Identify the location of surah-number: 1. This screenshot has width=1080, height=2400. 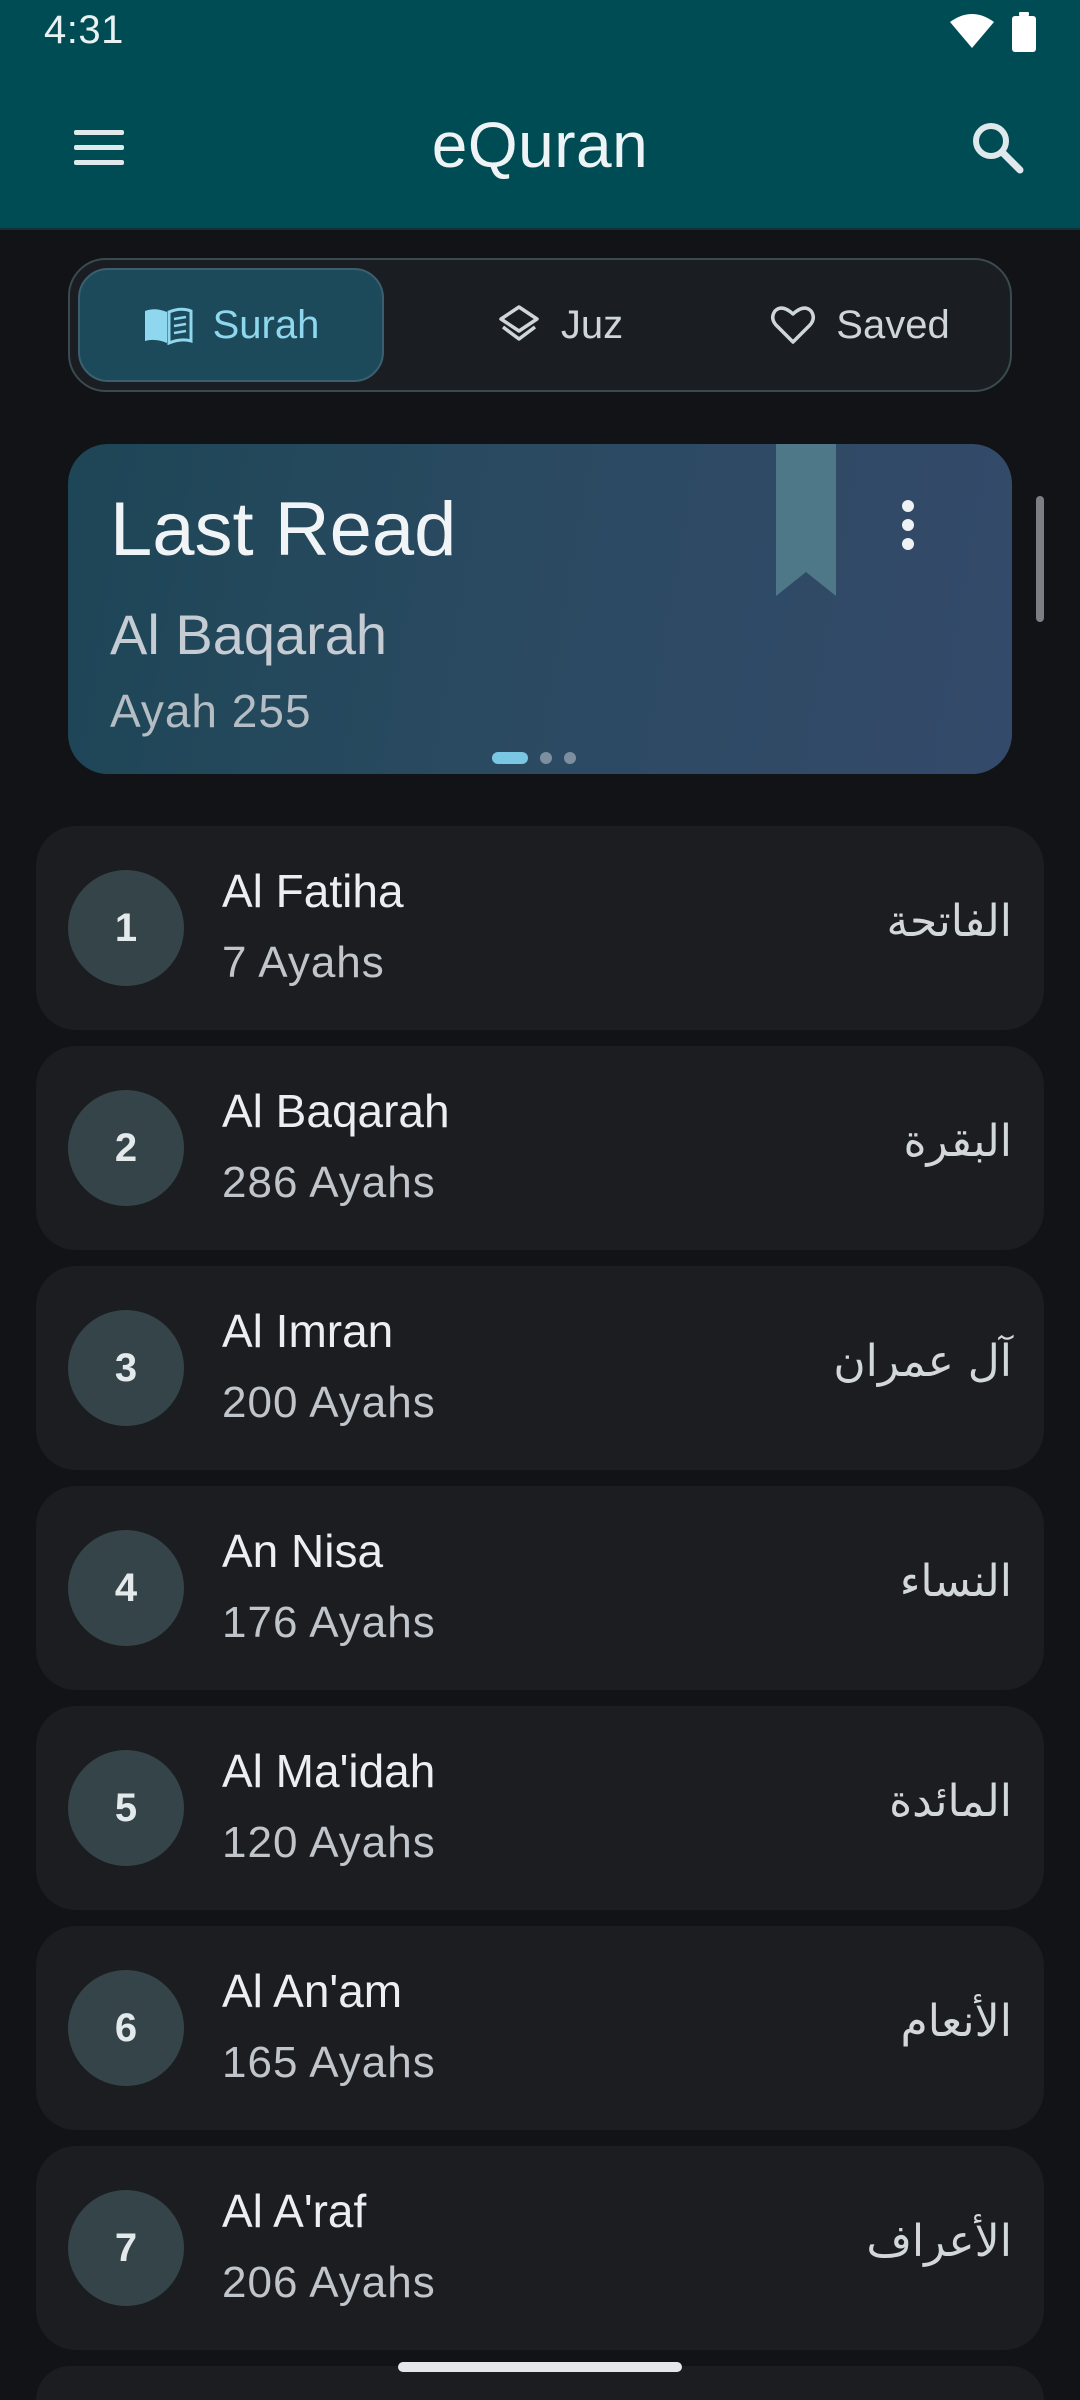
(126, 928).